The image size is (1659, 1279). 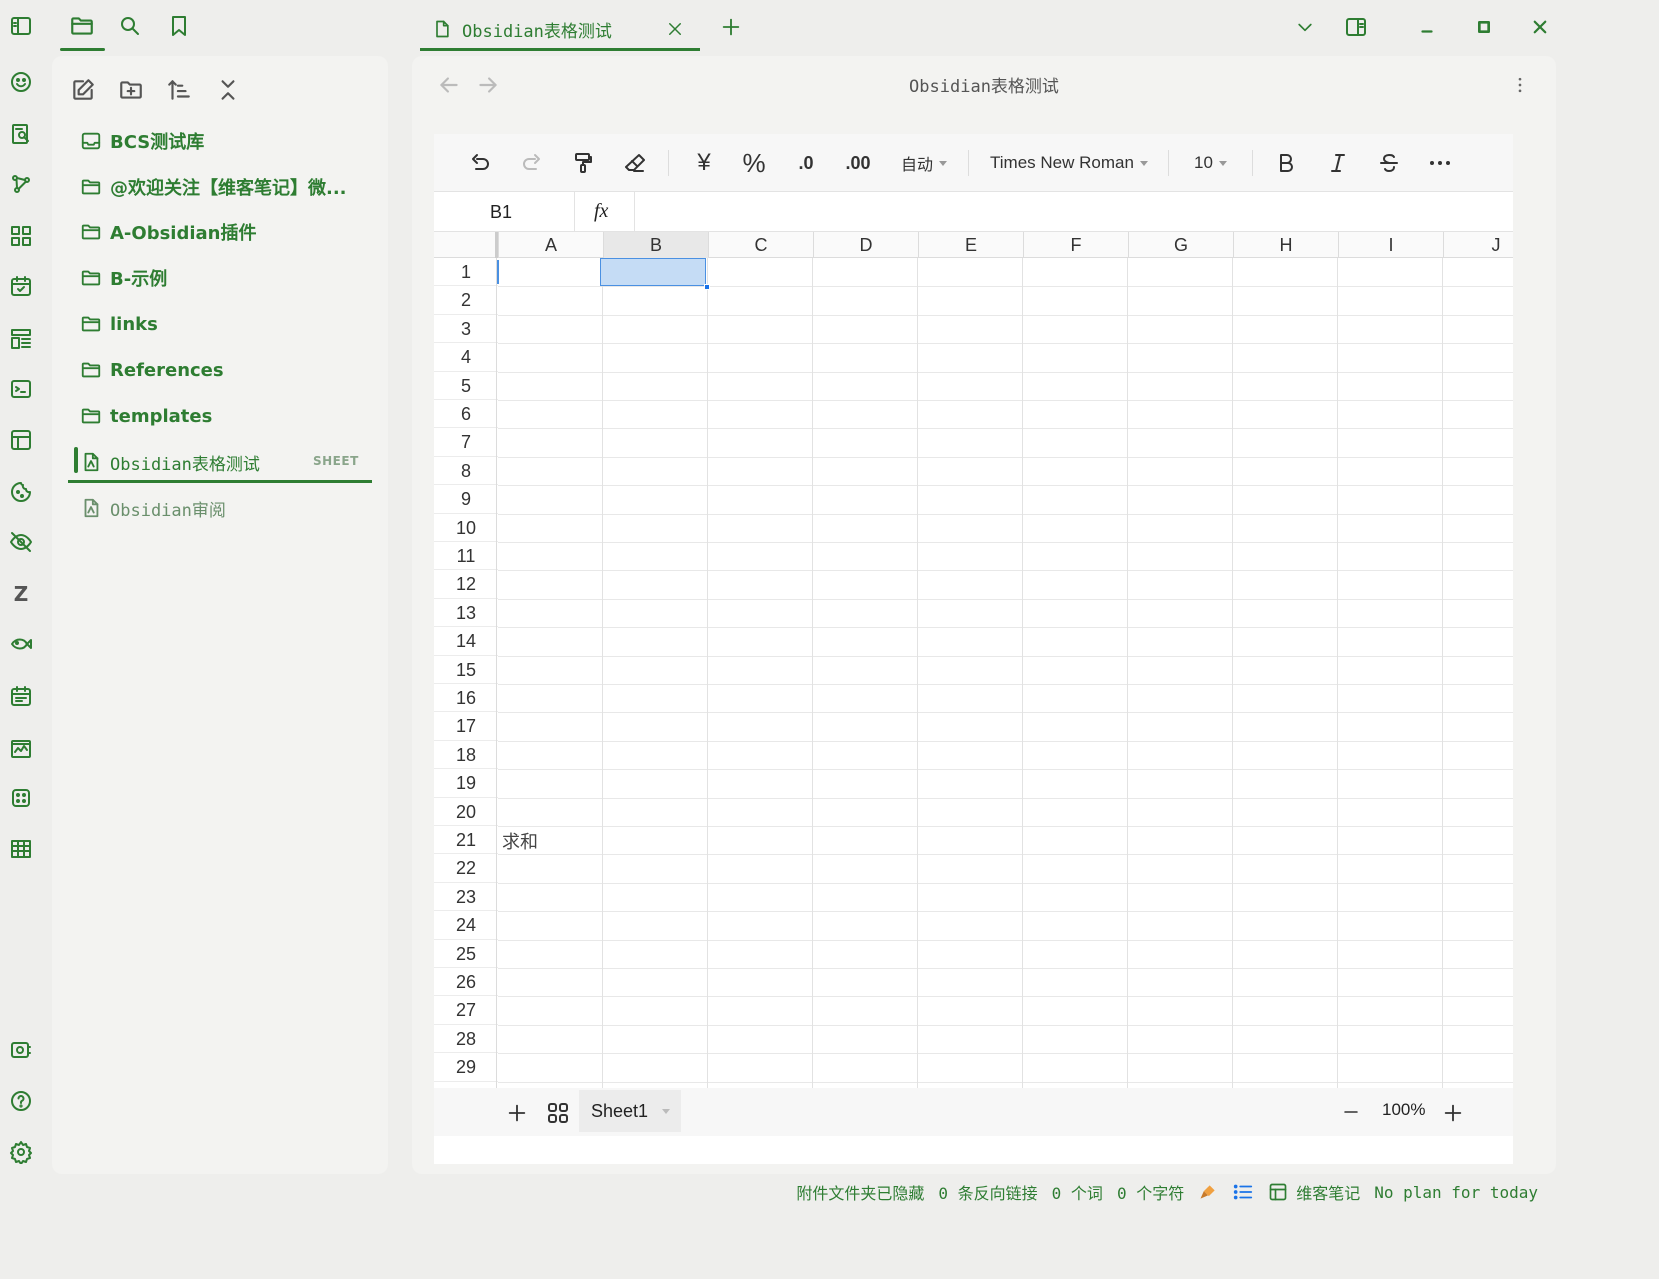 What do you see at coordinates (466, 954) in the screenshot?
I see `row-header: 25` at bounding box center [466, 954].